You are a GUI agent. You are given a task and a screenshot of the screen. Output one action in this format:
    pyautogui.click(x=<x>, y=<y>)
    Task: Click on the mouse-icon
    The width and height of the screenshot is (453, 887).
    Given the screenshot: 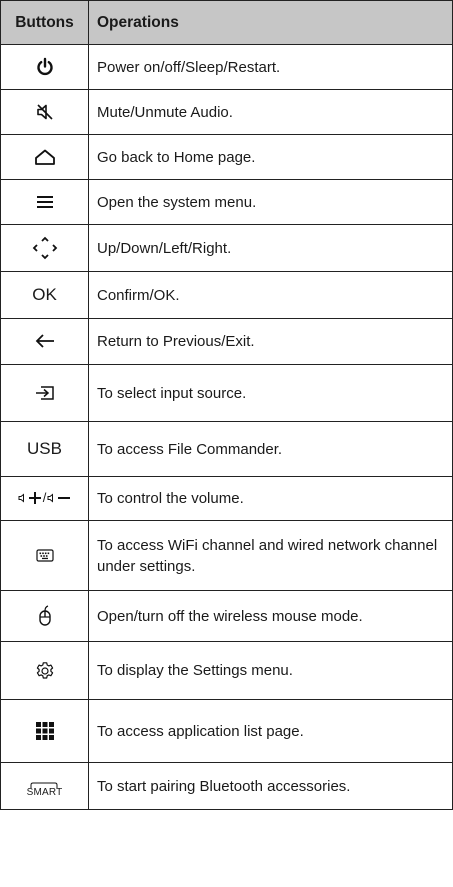 What is the action you would take?
    pyautogui.click(x=44, y=615)
    